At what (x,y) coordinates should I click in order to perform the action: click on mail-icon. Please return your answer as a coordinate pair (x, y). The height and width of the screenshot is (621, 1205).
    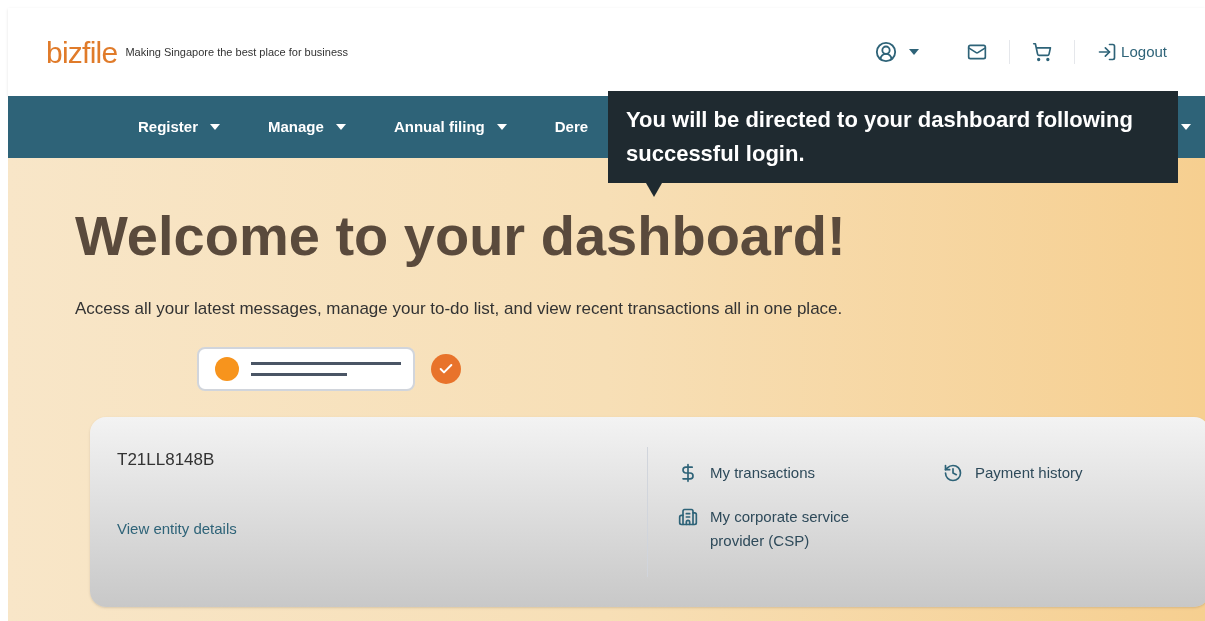
    Looking at the image, I should click on (977, 52).